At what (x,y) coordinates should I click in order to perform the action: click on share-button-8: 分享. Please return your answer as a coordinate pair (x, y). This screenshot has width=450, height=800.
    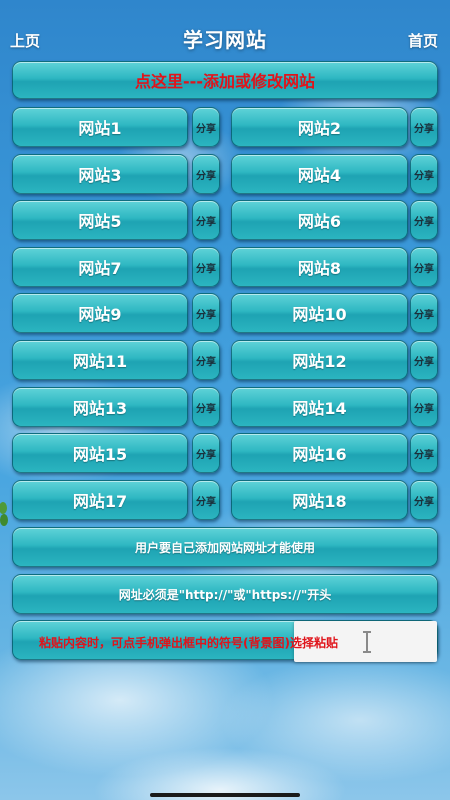
    Looking at the image, I should click on (424, 267).